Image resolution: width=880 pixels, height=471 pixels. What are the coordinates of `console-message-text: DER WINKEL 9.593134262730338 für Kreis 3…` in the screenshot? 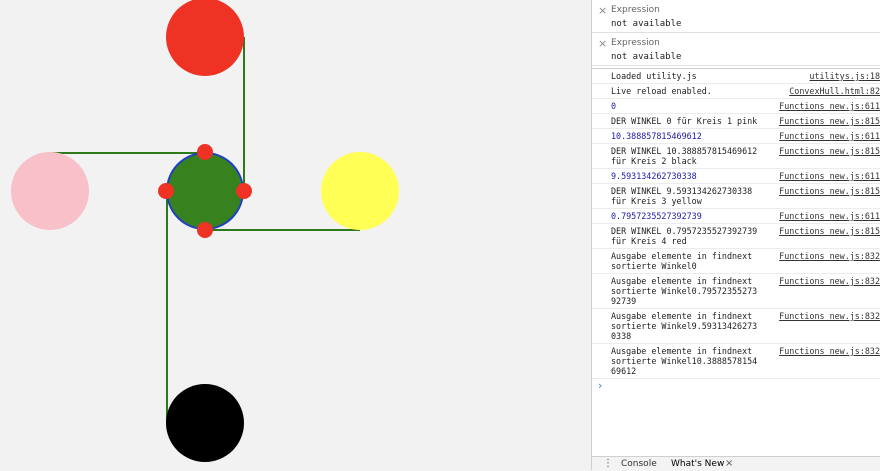 It's located at (684, 196).